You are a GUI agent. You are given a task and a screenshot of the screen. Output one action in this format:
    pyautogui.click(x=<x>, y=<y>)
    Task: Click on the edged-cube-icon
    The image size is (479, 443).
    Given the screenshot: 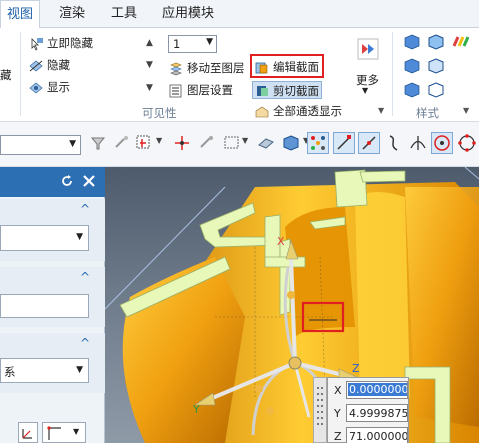 What is the action you would take?
    pyautogui.click(x=436, y=42)
    